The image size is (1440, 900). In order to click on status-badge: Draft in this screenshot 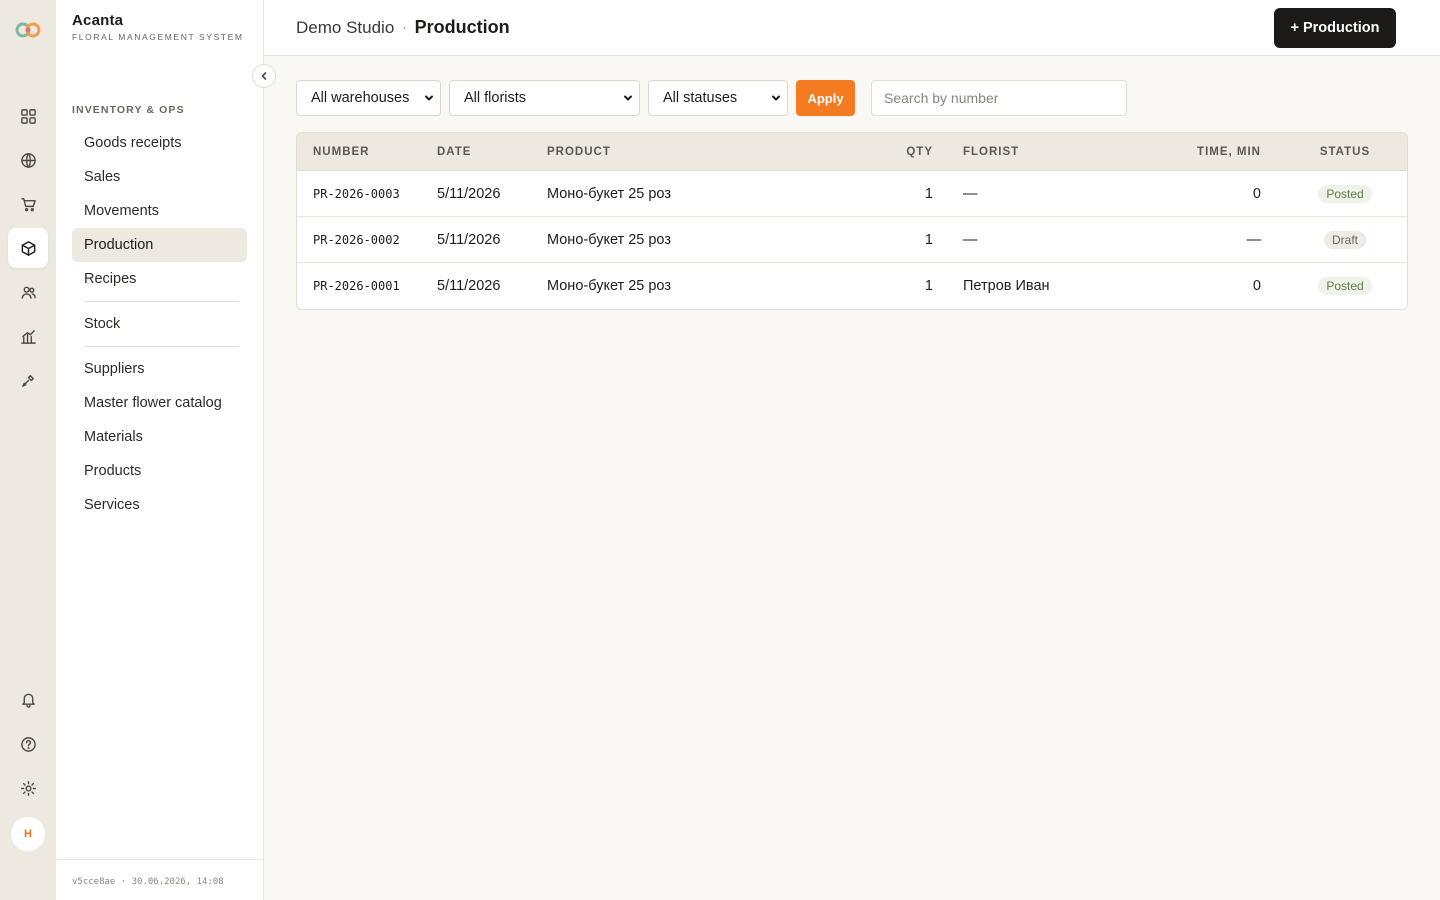, I will do `click(1344, 239)`.